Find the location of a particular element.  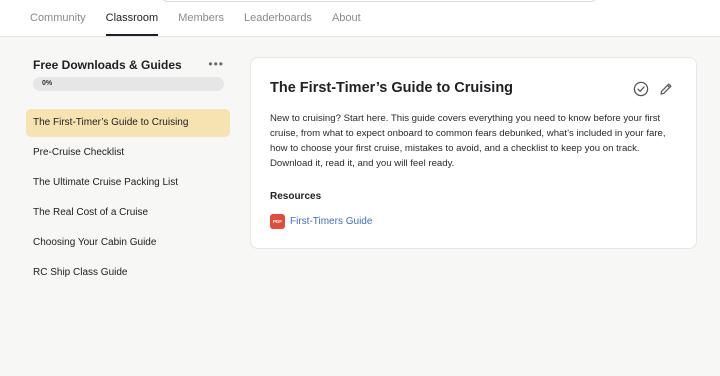

tab-members: Members is located at coordinates (201, 18).